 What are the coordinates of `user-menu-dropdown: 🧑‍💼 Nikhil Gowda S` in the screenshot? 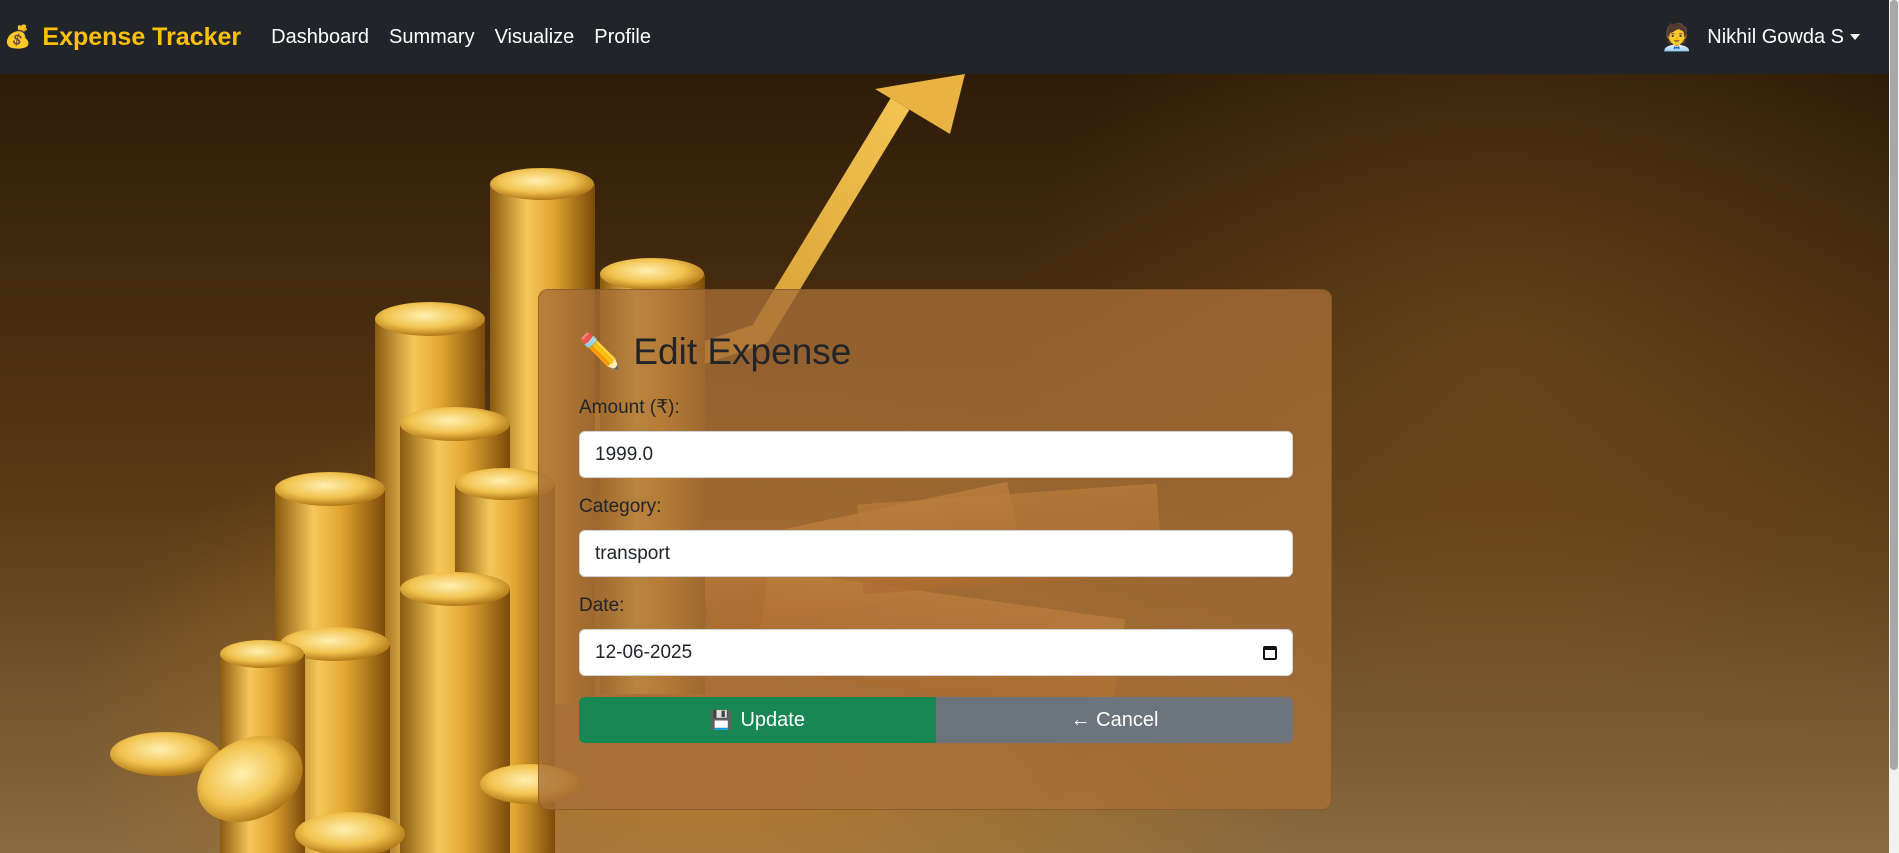 It's located at (1760, 37).